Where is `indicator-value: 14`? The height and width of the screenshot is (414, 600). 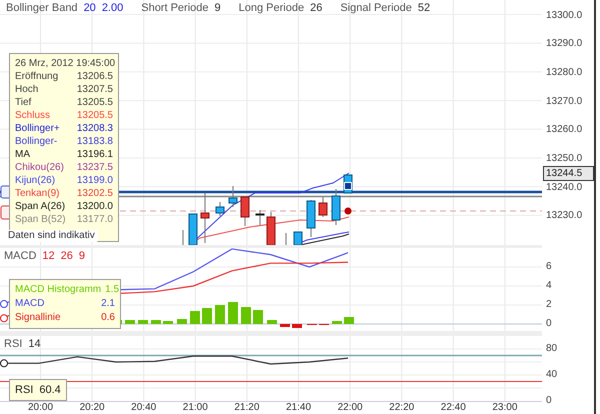 indicator-value: 14 is located at coordinates (34, 344).